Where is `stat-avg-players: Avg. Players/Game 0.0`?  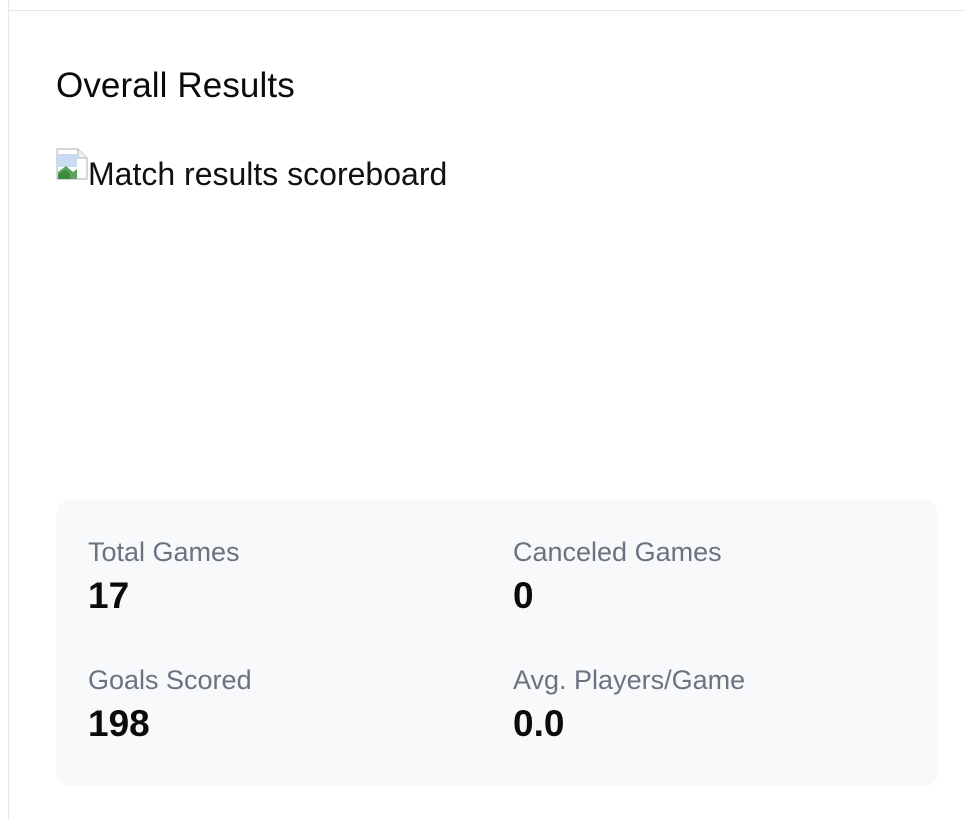 stat-avg-players: Avg. Players/Game 0.0 is located at coordinates (629, 705).